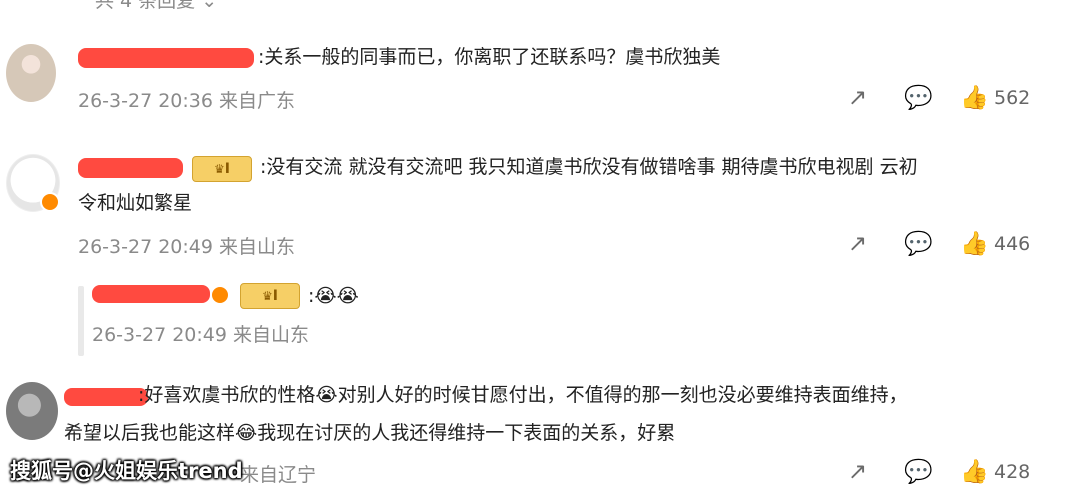  Describe the element at coordinates (278, 475) in the screenshot. I see `comment-meta: 来自辽宁` at that location.